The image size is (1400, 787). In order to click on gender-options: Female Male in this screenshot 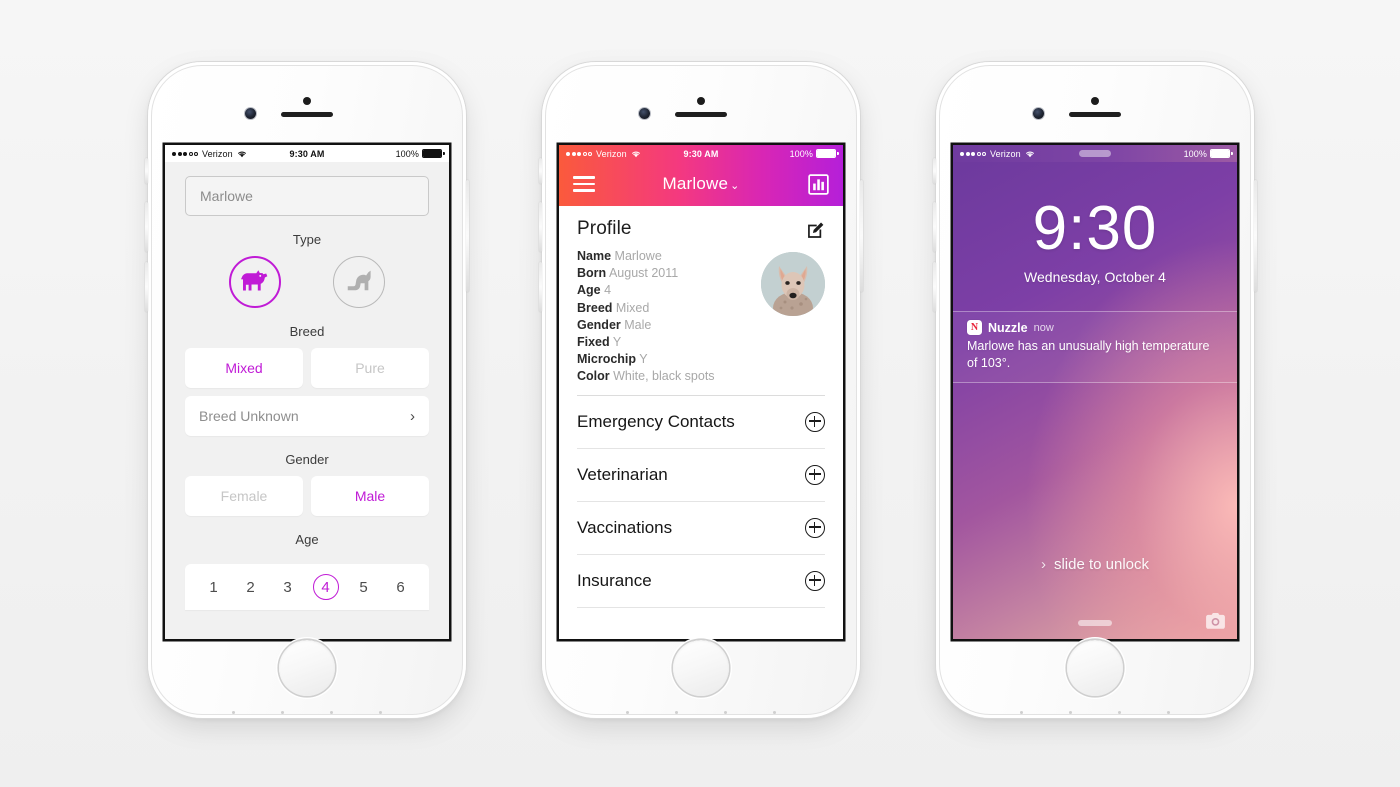, I will do `click(307, 496)`.